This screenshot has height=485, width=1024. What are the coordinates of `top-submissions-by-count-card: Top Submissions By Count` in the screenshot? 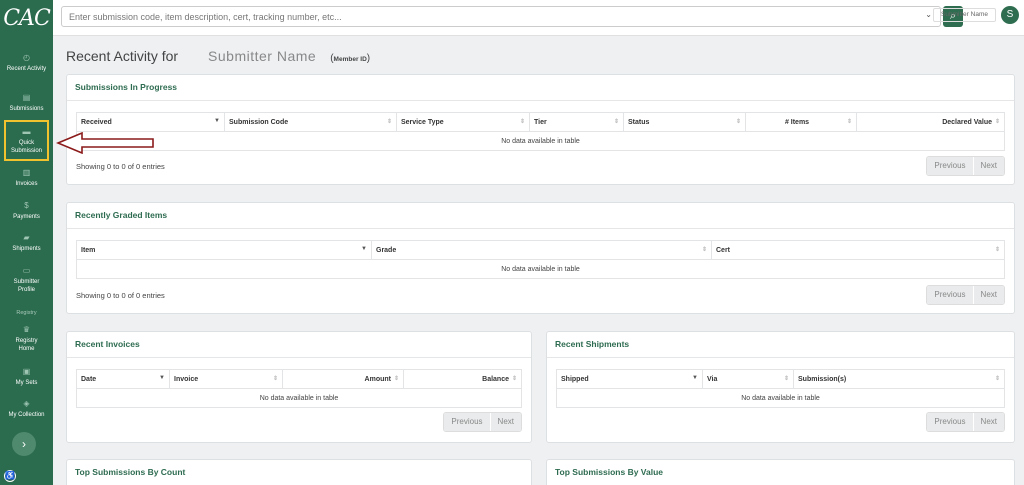 It's located at (299, 472).